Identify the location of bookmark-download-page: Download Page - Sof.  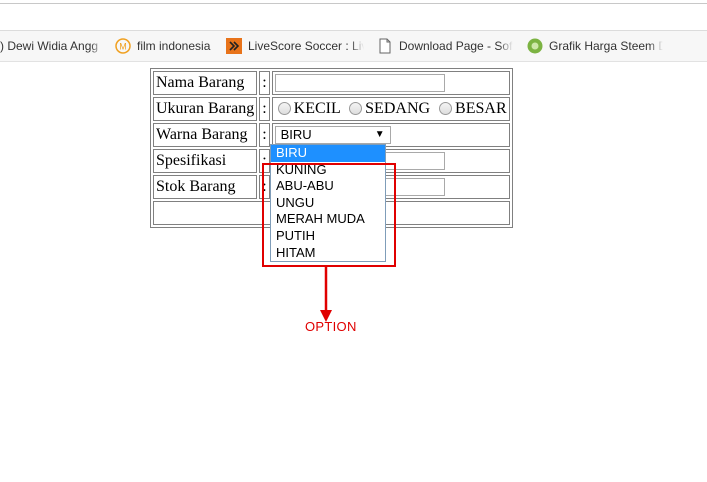
(445, 46).